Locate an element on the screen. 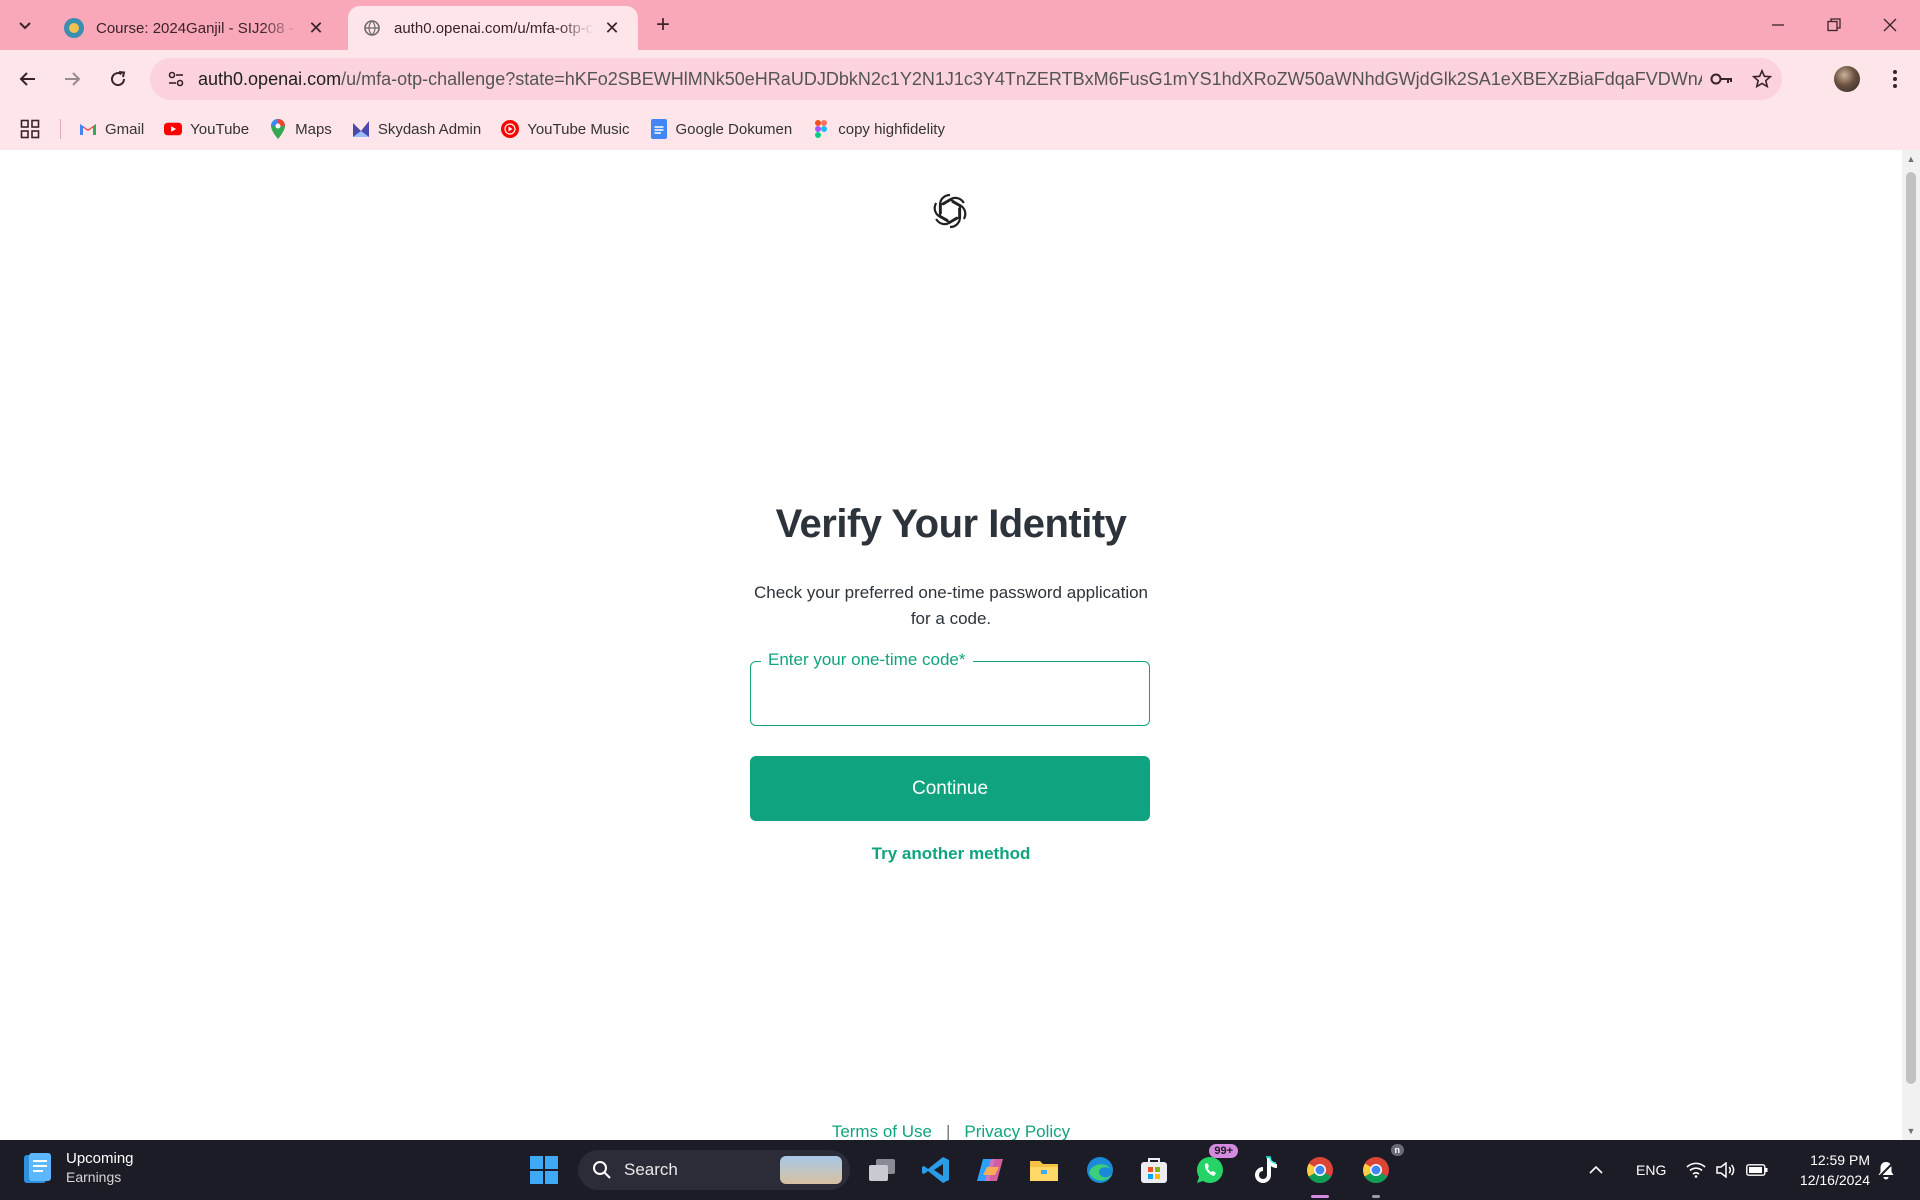  youtube-music-icon is located at coordinates (510, 129).